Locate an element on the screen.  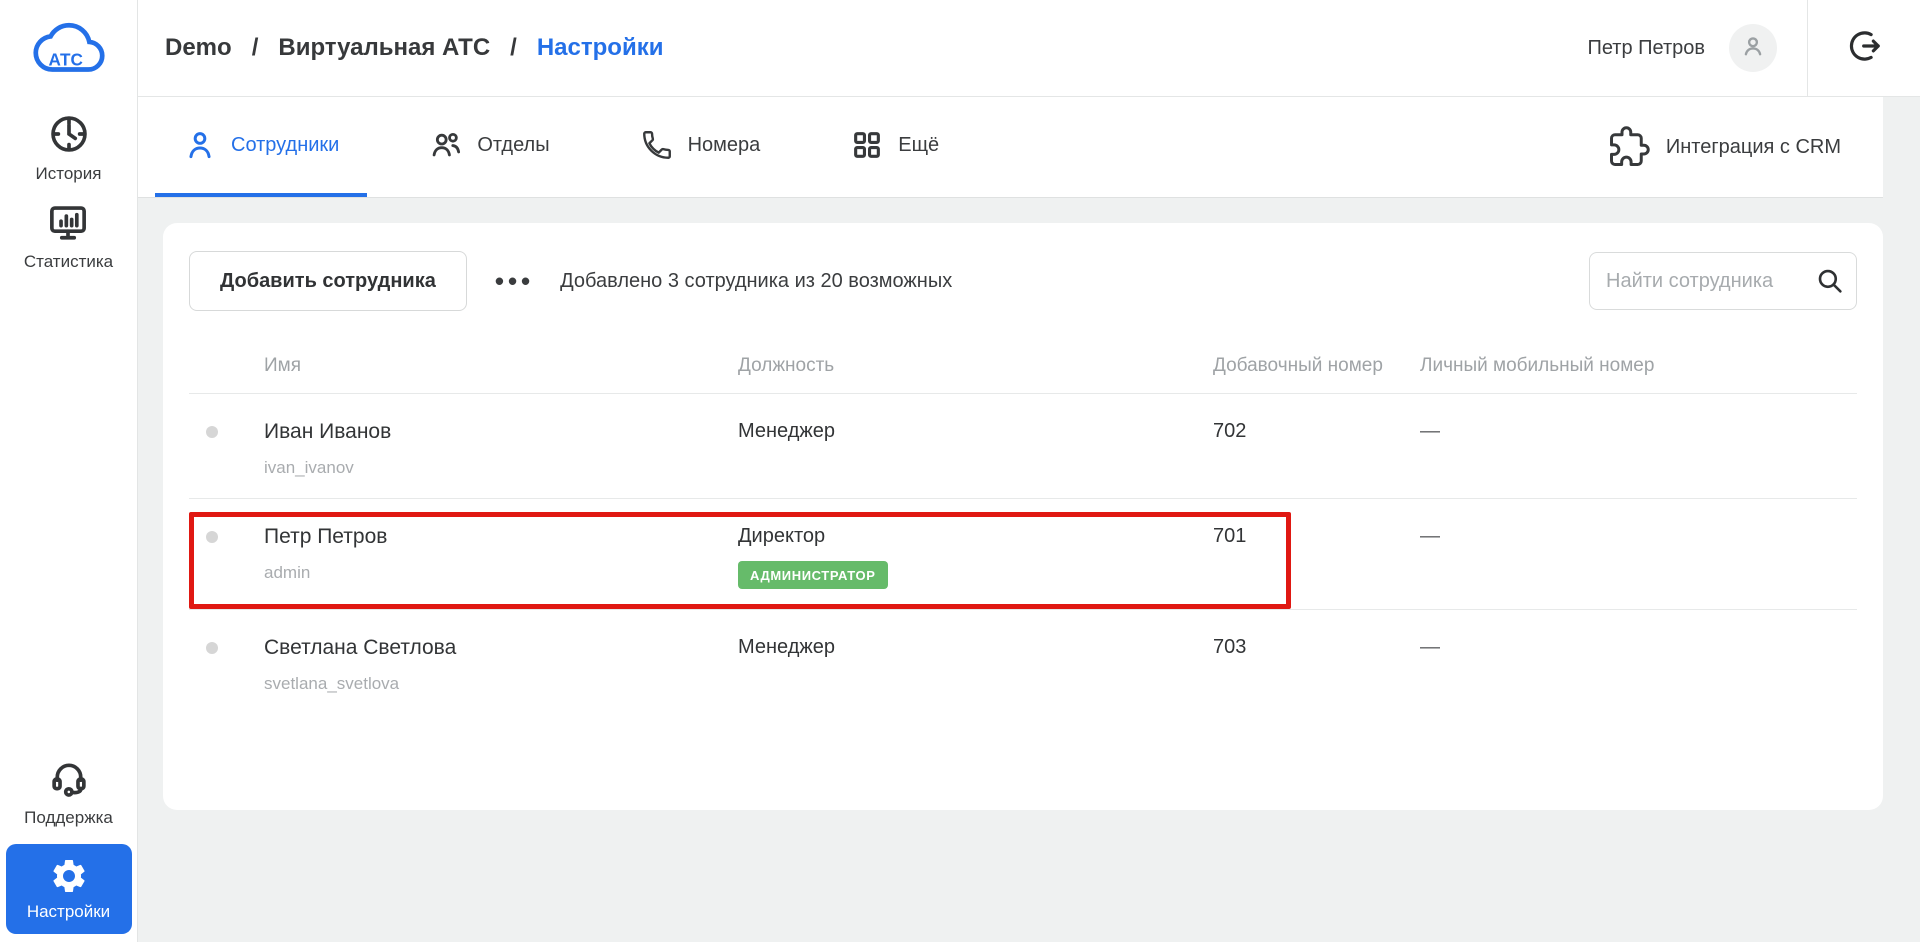
tab-label: Ещё is located at coordinates (919, 144).